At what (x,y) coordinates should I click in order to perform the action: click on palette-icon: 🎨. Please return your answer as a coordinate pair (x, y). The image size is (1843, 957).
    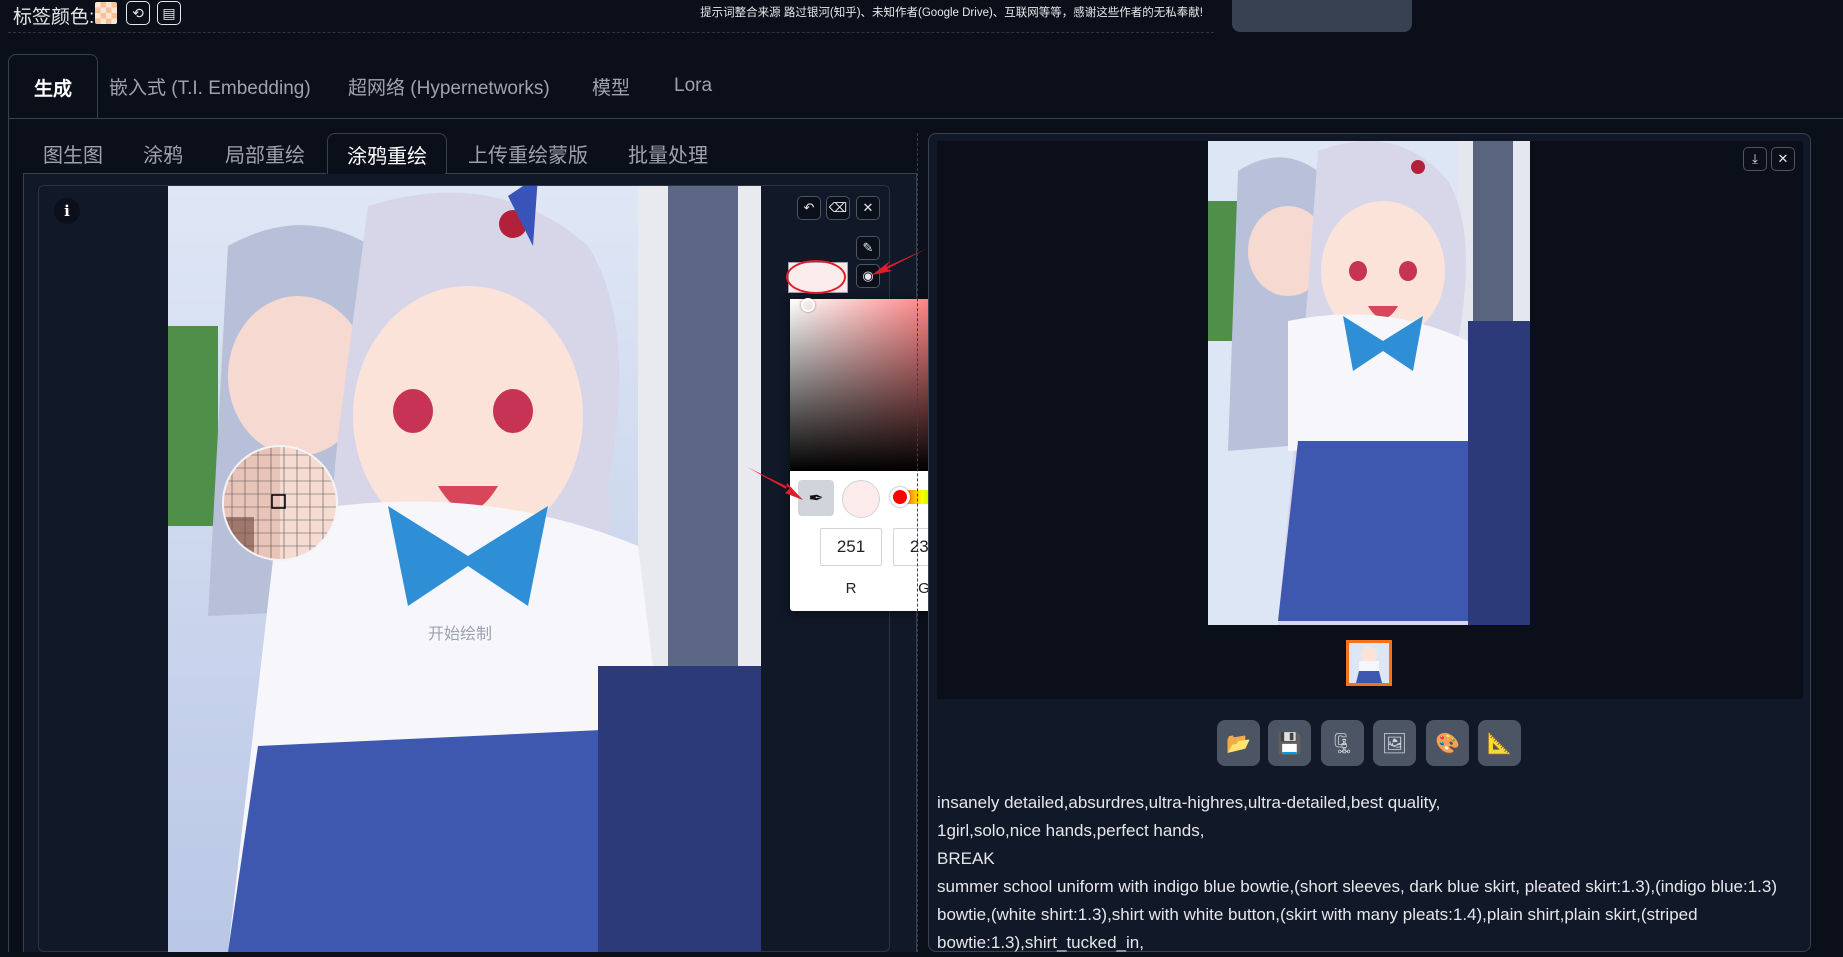
    Looking at the image, I should click on (1447, 743).